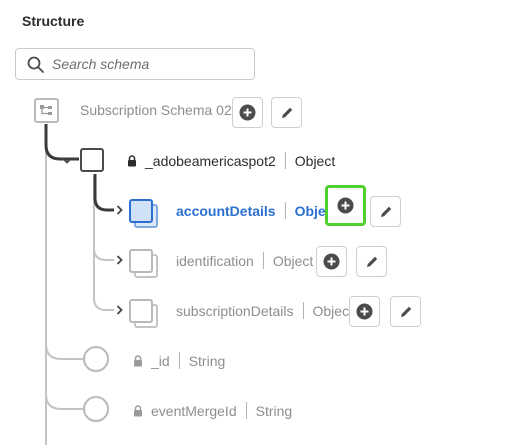  What do you see at coordinates (79, 284) in the screenshot?
I see `tree-connectors` at bounding box center [79, 284].